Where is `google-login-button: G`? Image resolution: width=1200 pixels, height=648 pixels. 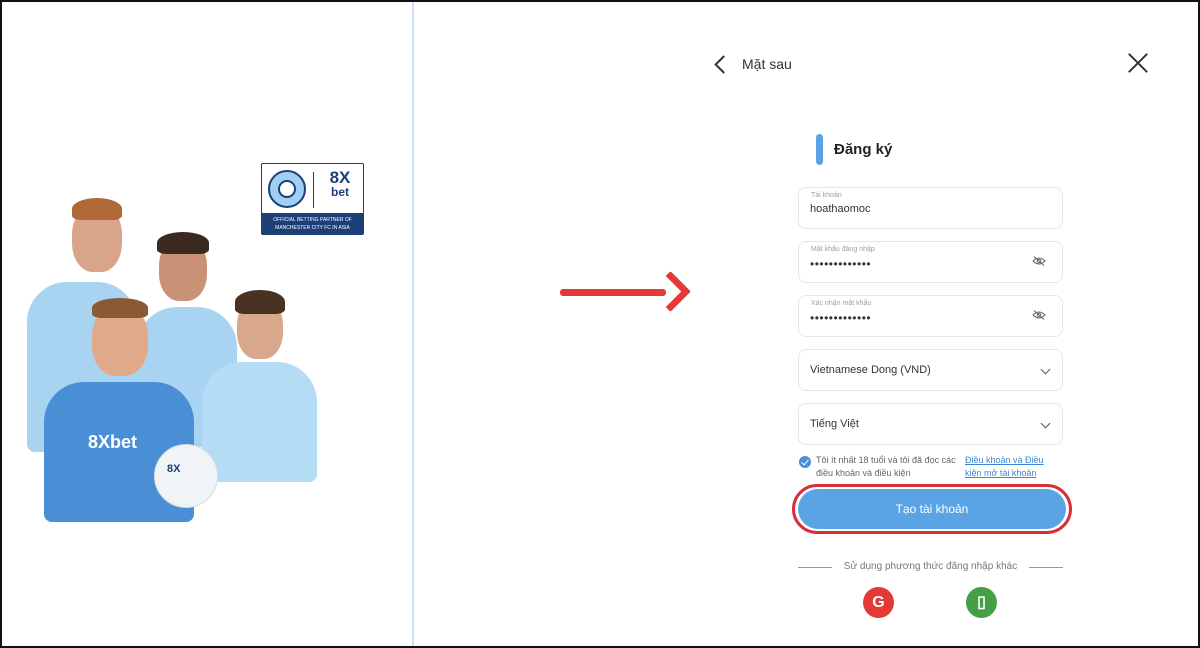
google-login-button: G is located at coordinates (878, 602).